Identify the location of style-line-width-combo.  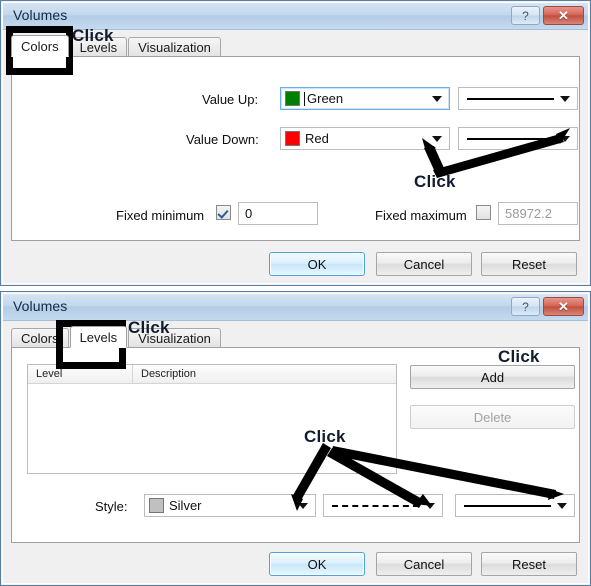
(515, 505).